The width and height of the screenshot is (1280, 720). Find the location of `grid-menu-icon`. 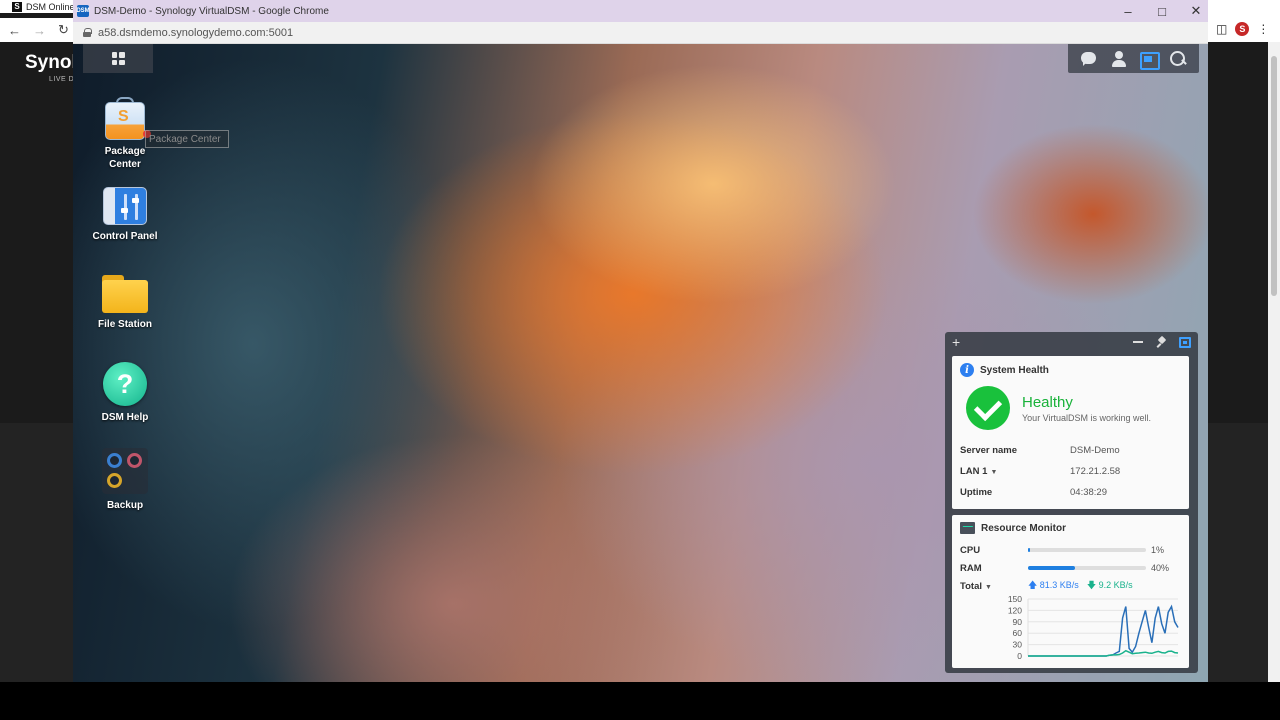

grid-menu-icon is located at coordinates (118, 58).